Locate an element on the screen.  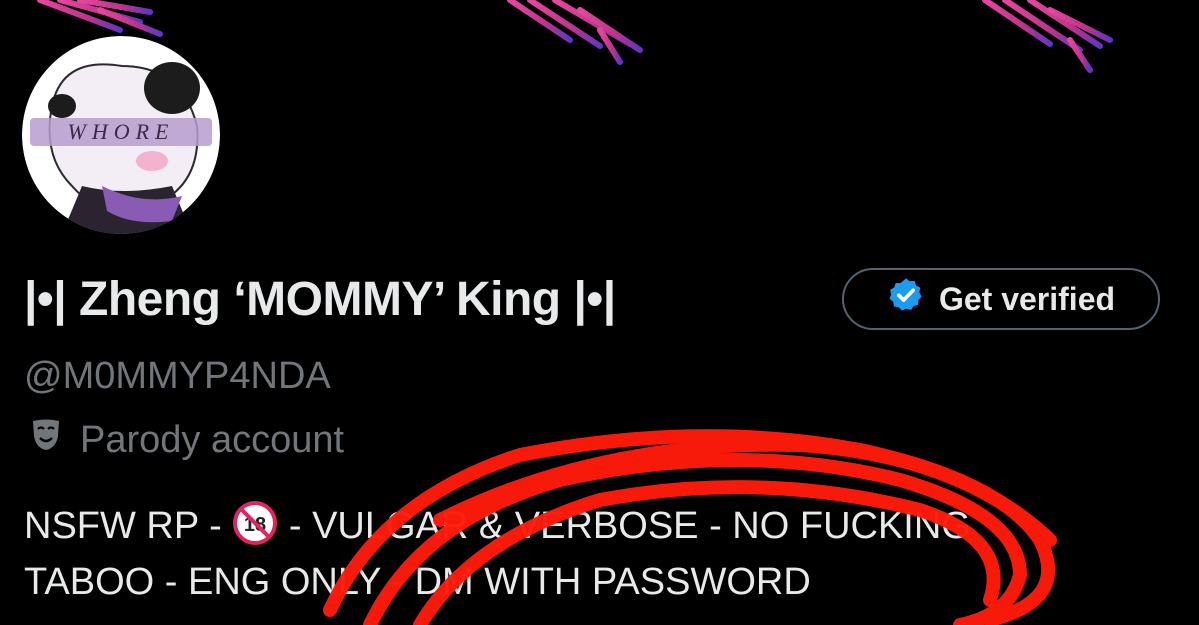
theater-masks-icon is located at coordinates (46, 440).